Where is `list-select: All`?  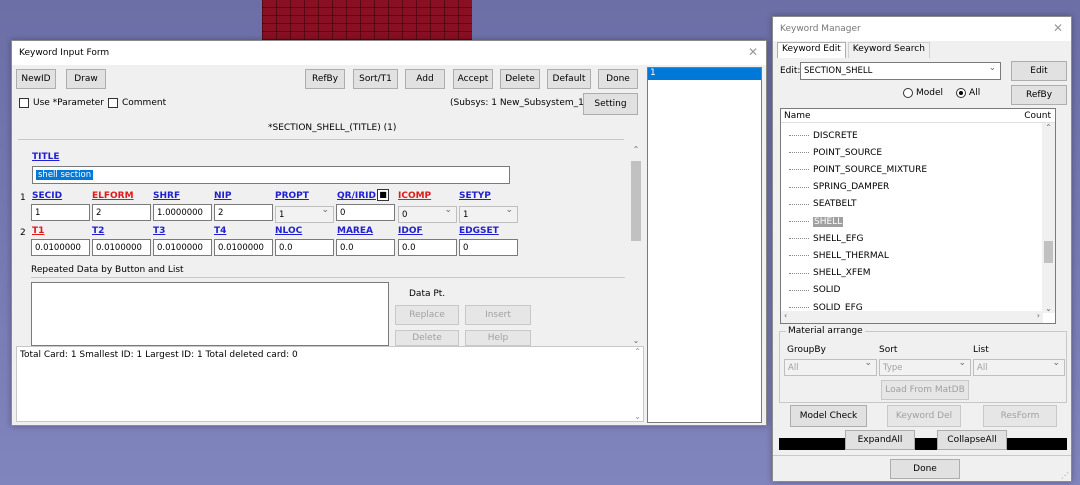
list-select: All is located at coordinates (1019, 367).